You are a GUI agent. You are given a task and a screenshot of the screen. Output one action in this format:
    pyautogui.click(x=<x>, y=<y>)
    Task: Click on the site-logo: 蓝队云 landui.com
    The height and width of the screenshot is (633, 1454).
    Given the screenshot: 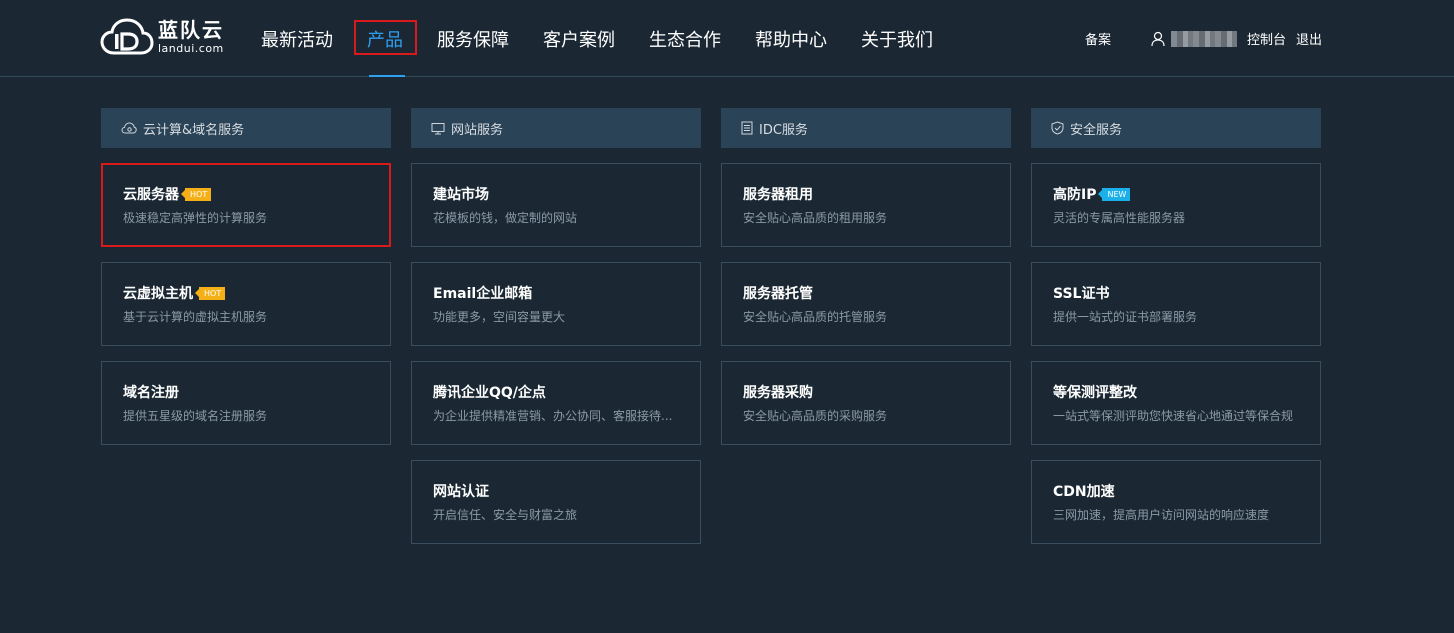 What is the action you would take?
    pyautogui.click(x=162, y=37)
    